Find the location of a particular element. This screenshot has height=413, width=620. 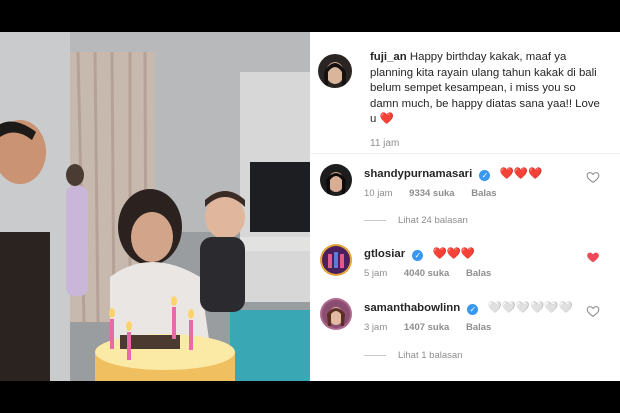

comment-username: gtlosiar is located at coordinates (384, 254).